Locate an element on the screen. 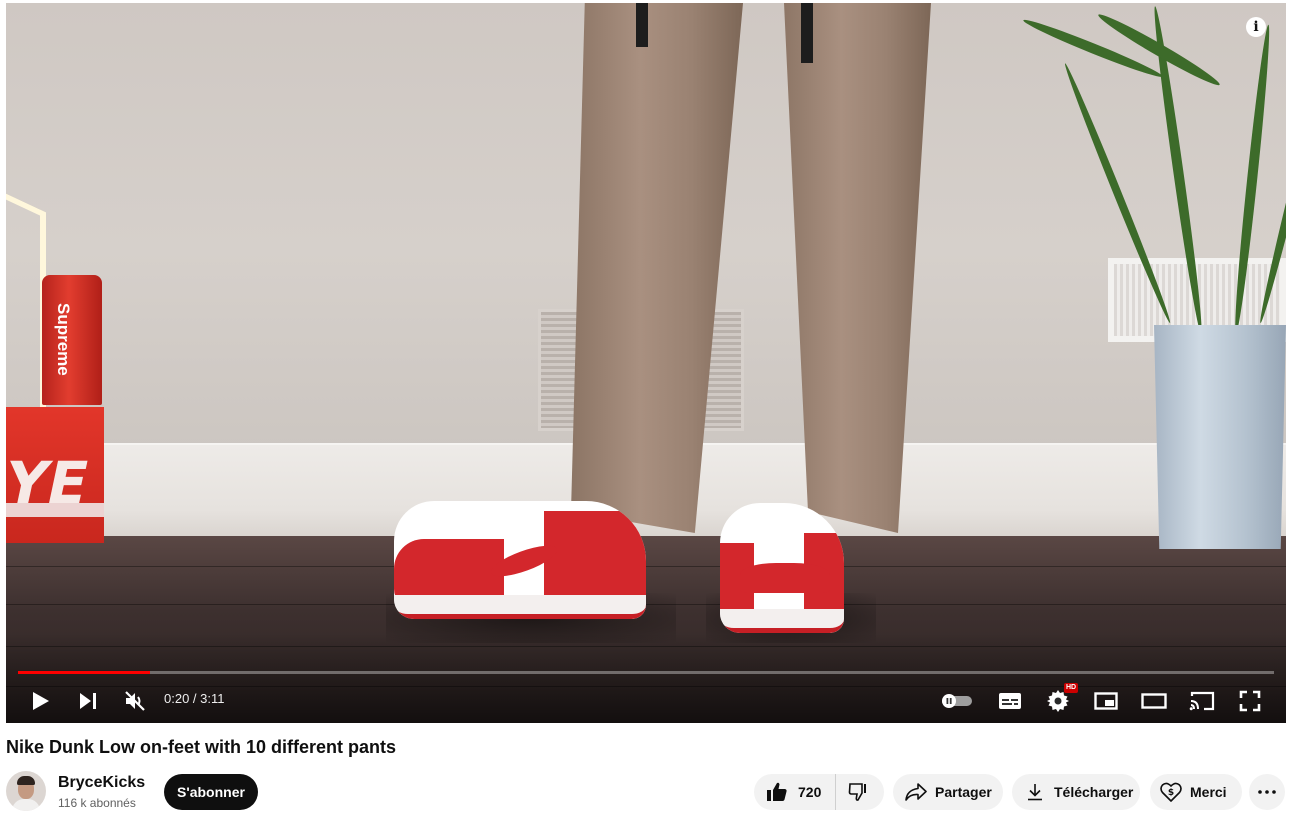  more-actions-button is located at coordinates (1267, 792).